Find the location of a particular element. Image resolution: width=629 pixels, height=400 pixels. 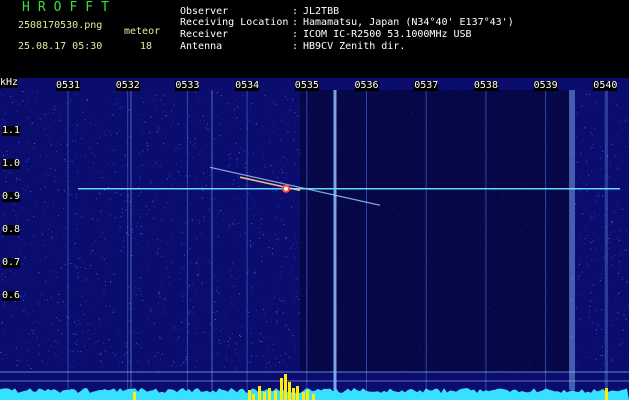

y-tick-label: 0.6 is located at coordinates (11, 295).